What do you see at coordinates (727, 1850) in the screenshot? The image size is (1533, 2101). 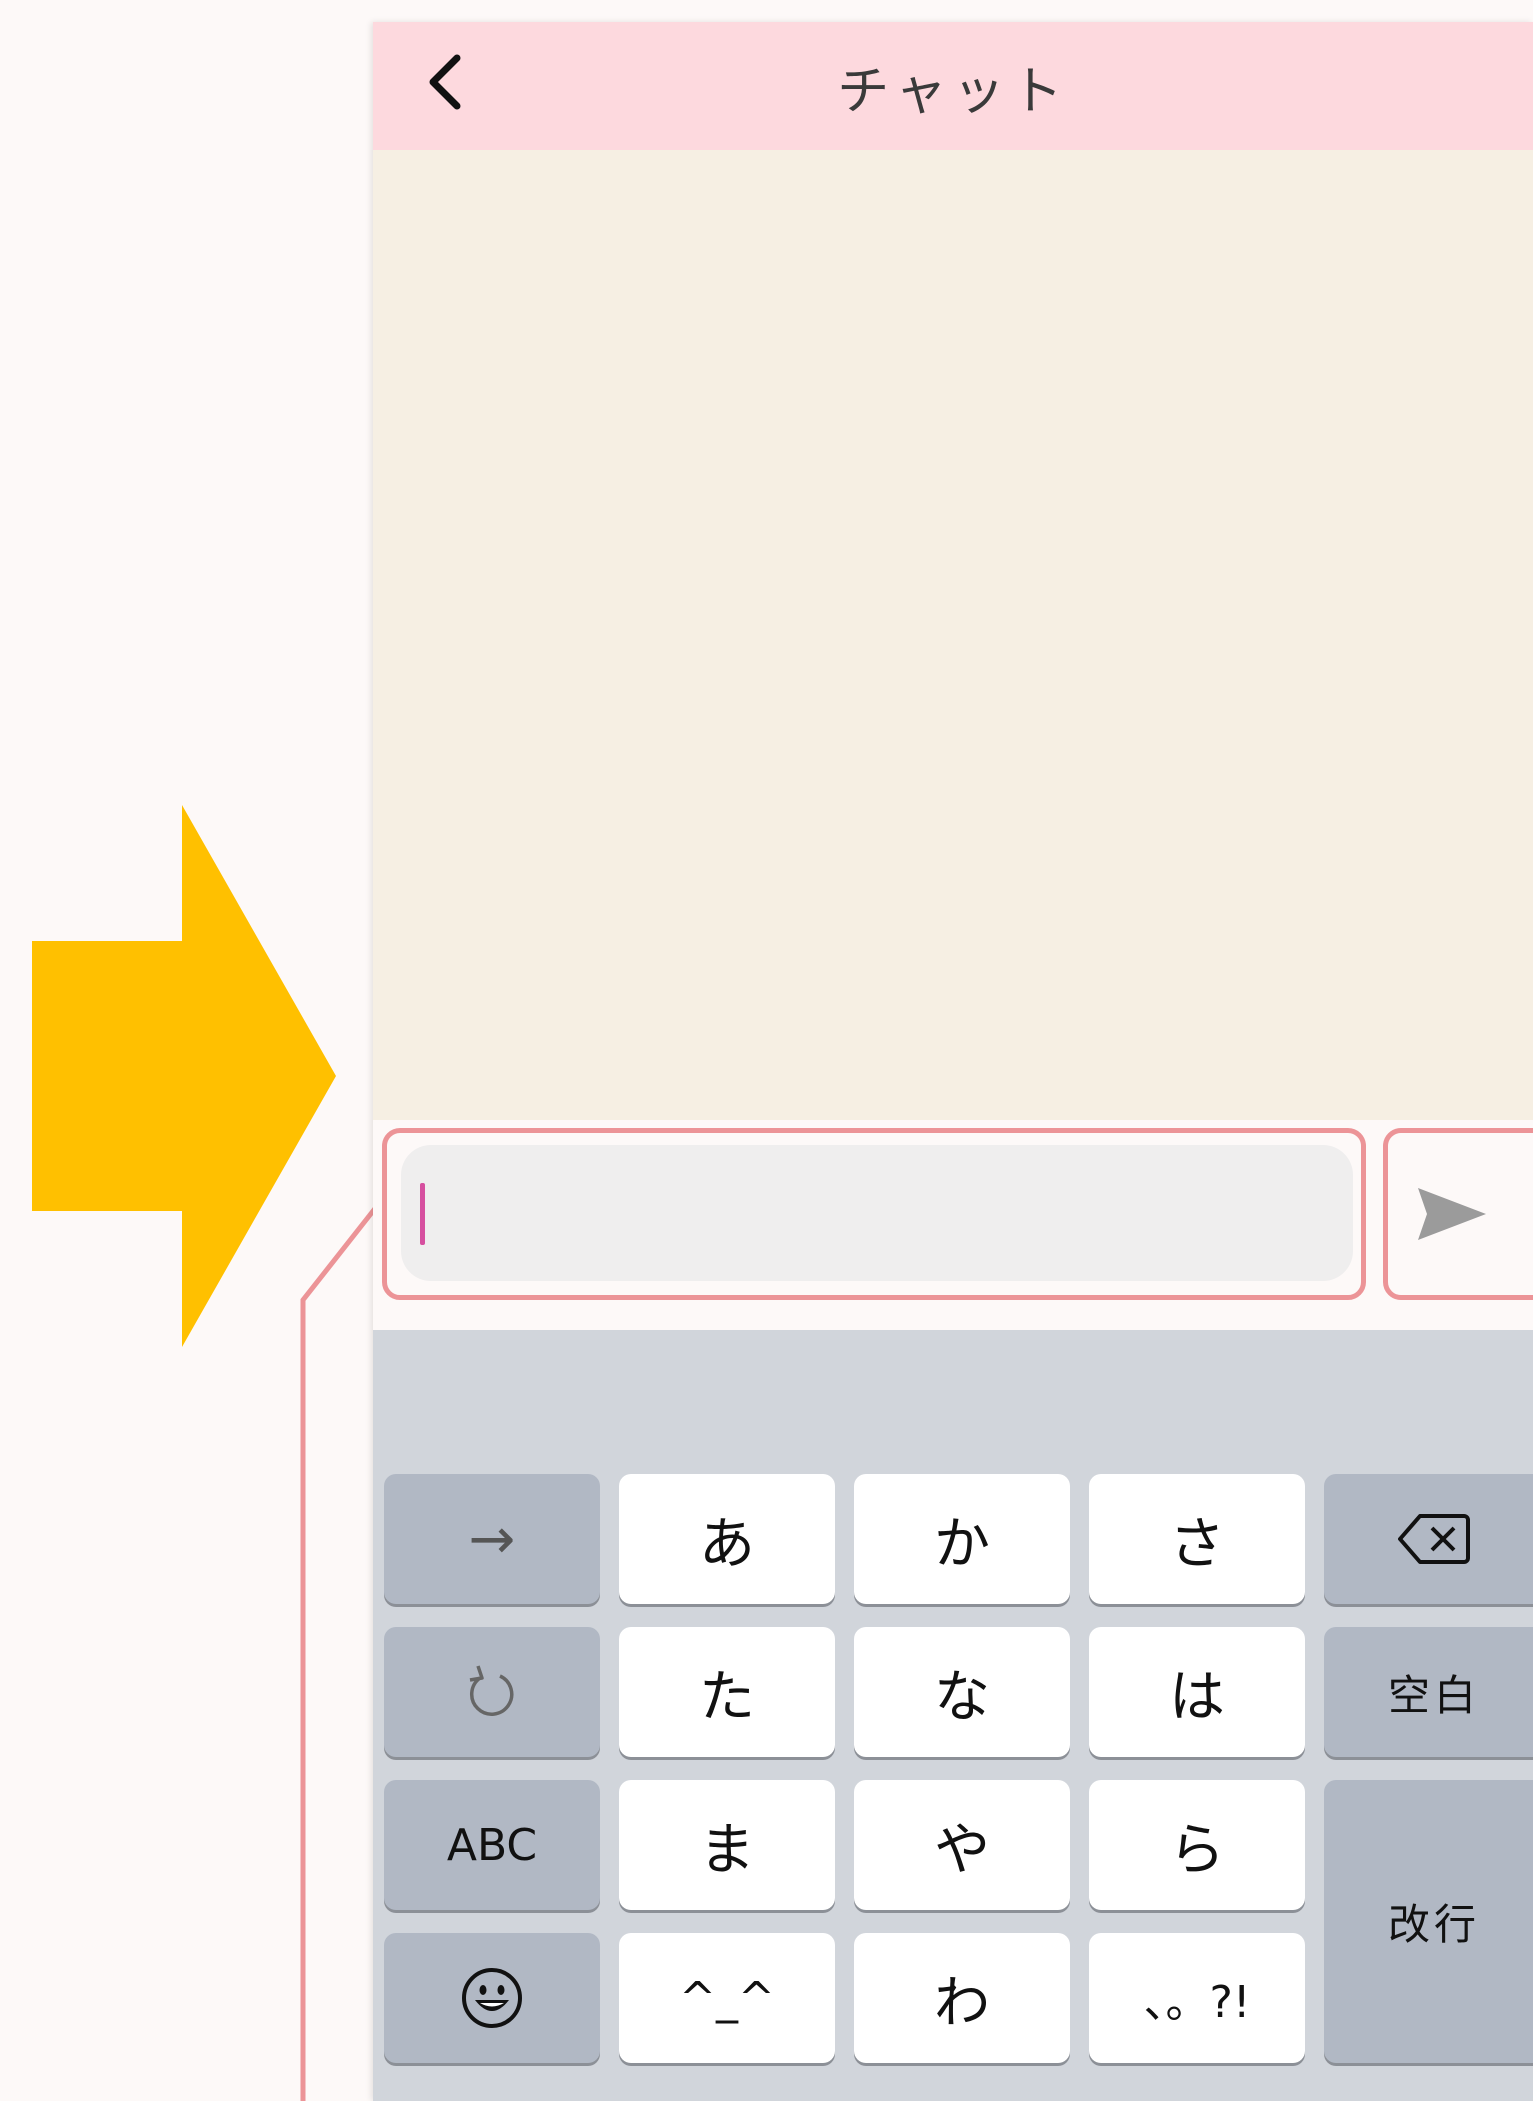 I see `key-label: ま` at bounding box center [727, 1850].